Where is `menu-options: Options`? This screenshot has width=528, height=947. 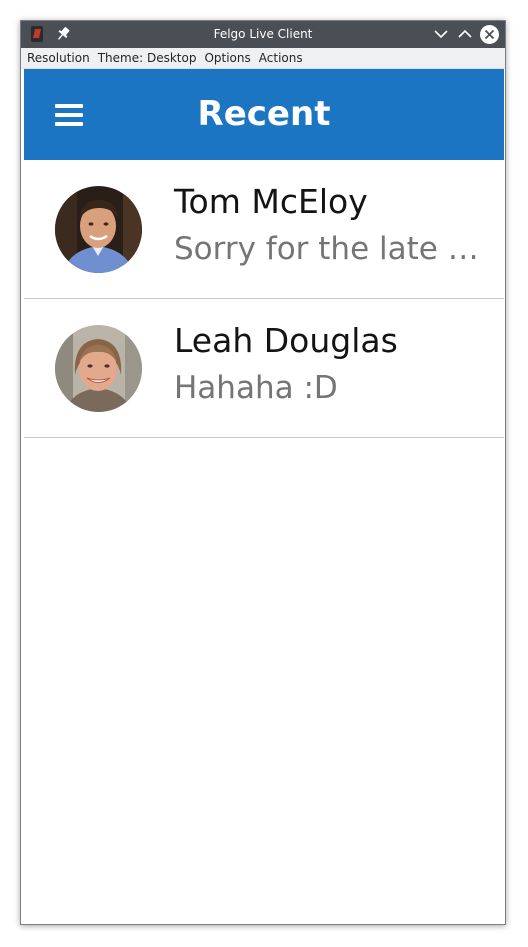
menu-options: Options is located at coordinates (227, 58).